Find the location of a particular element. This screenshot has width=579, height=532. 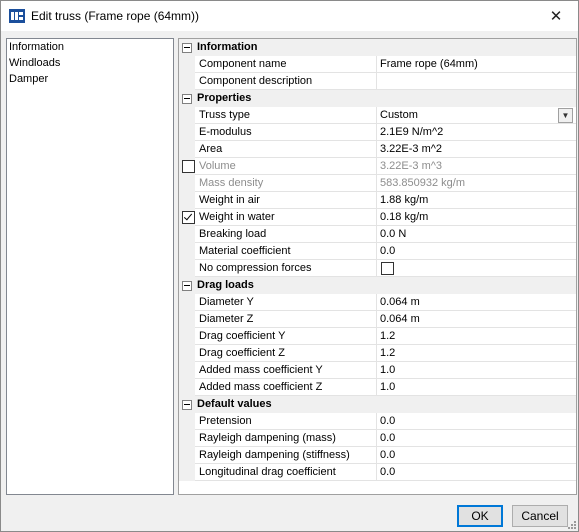

property-row-component-description: Component description is located at coordinates (377, 81).